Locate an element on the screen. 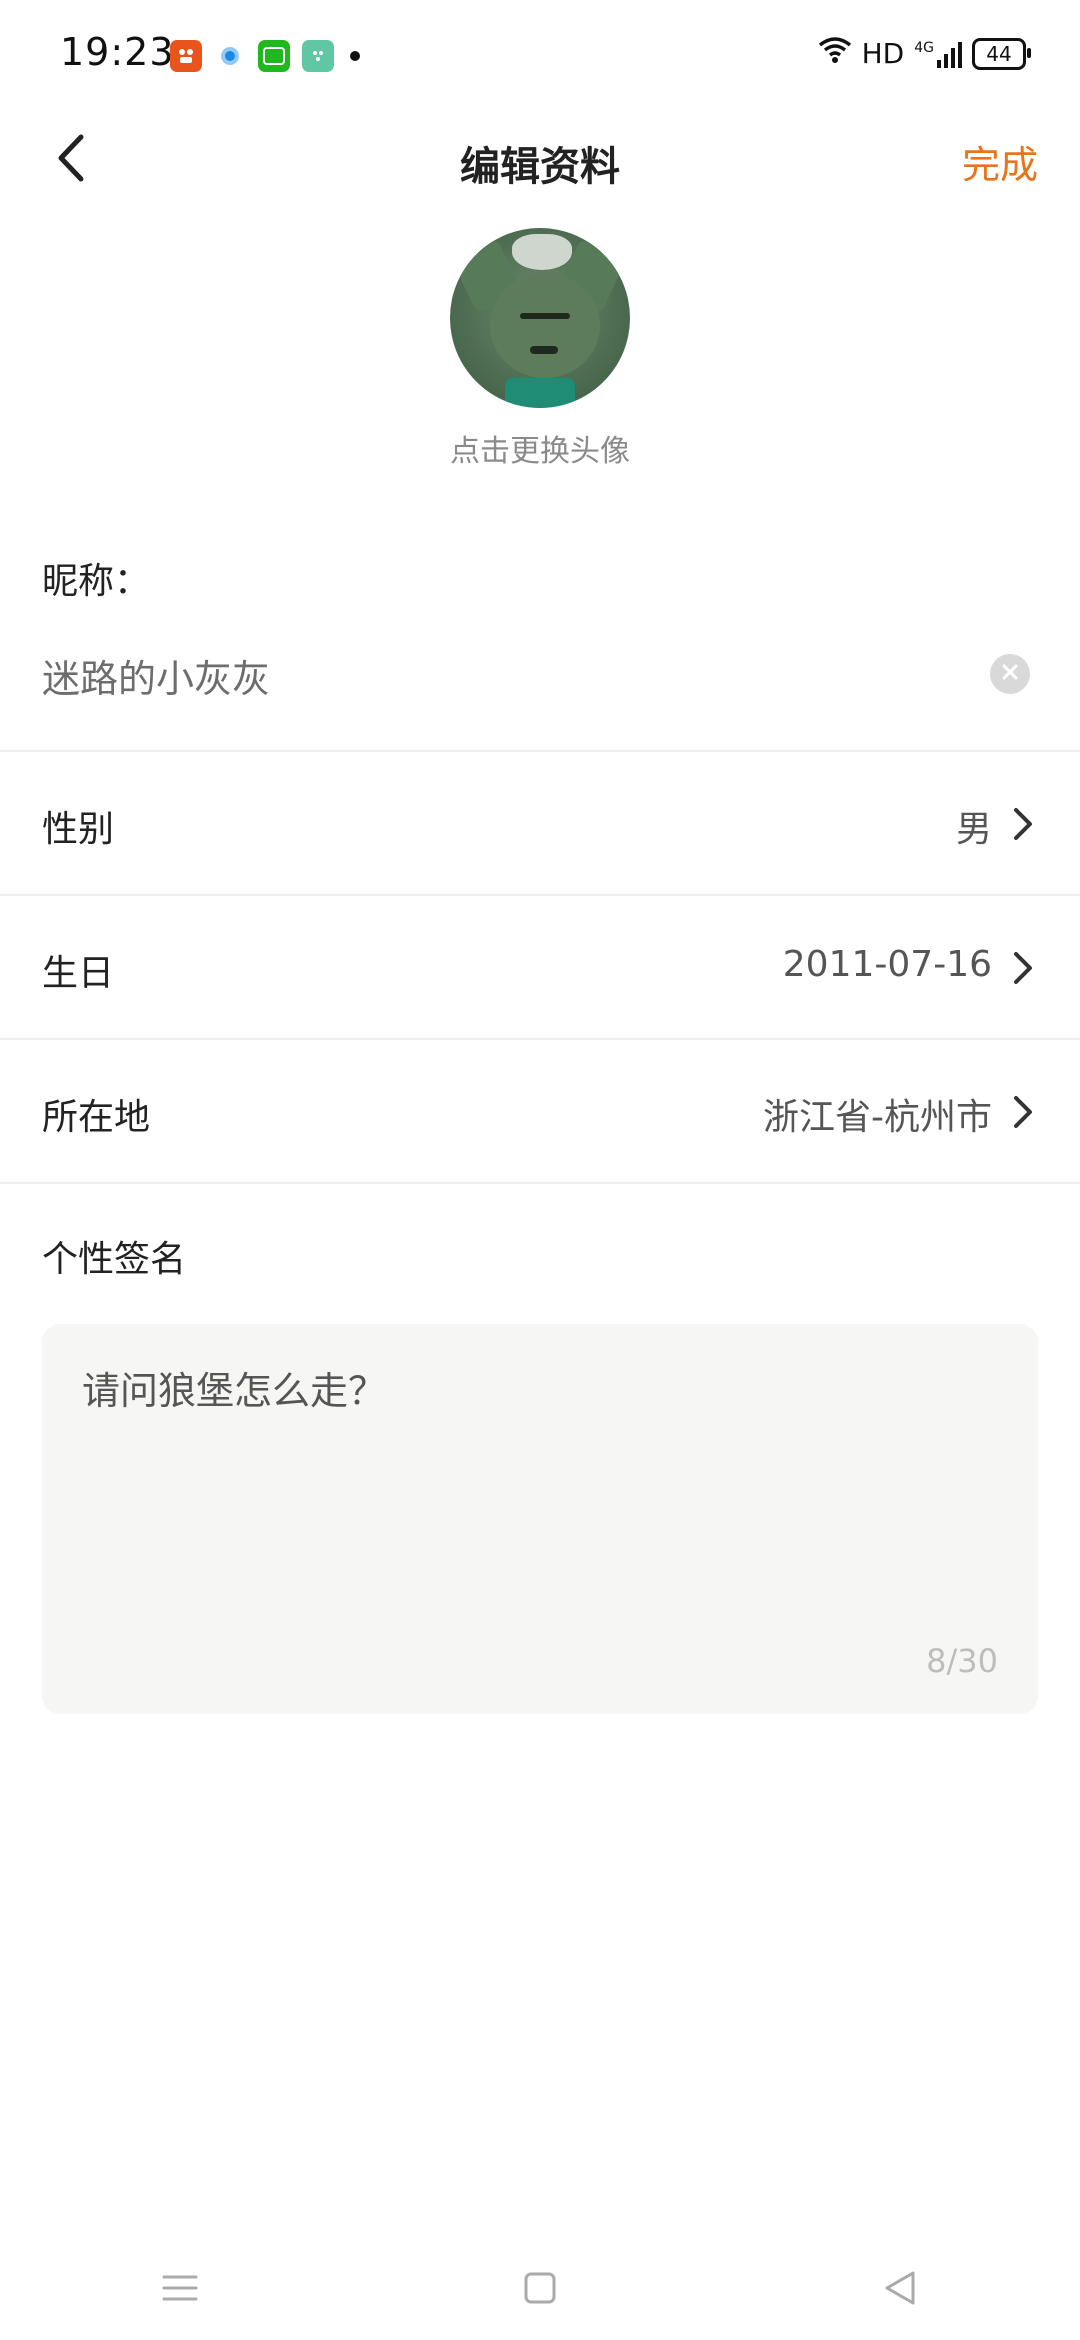 The image size is (1080, 2340). signal-icon: 4G is located at coordinates (938, 54).